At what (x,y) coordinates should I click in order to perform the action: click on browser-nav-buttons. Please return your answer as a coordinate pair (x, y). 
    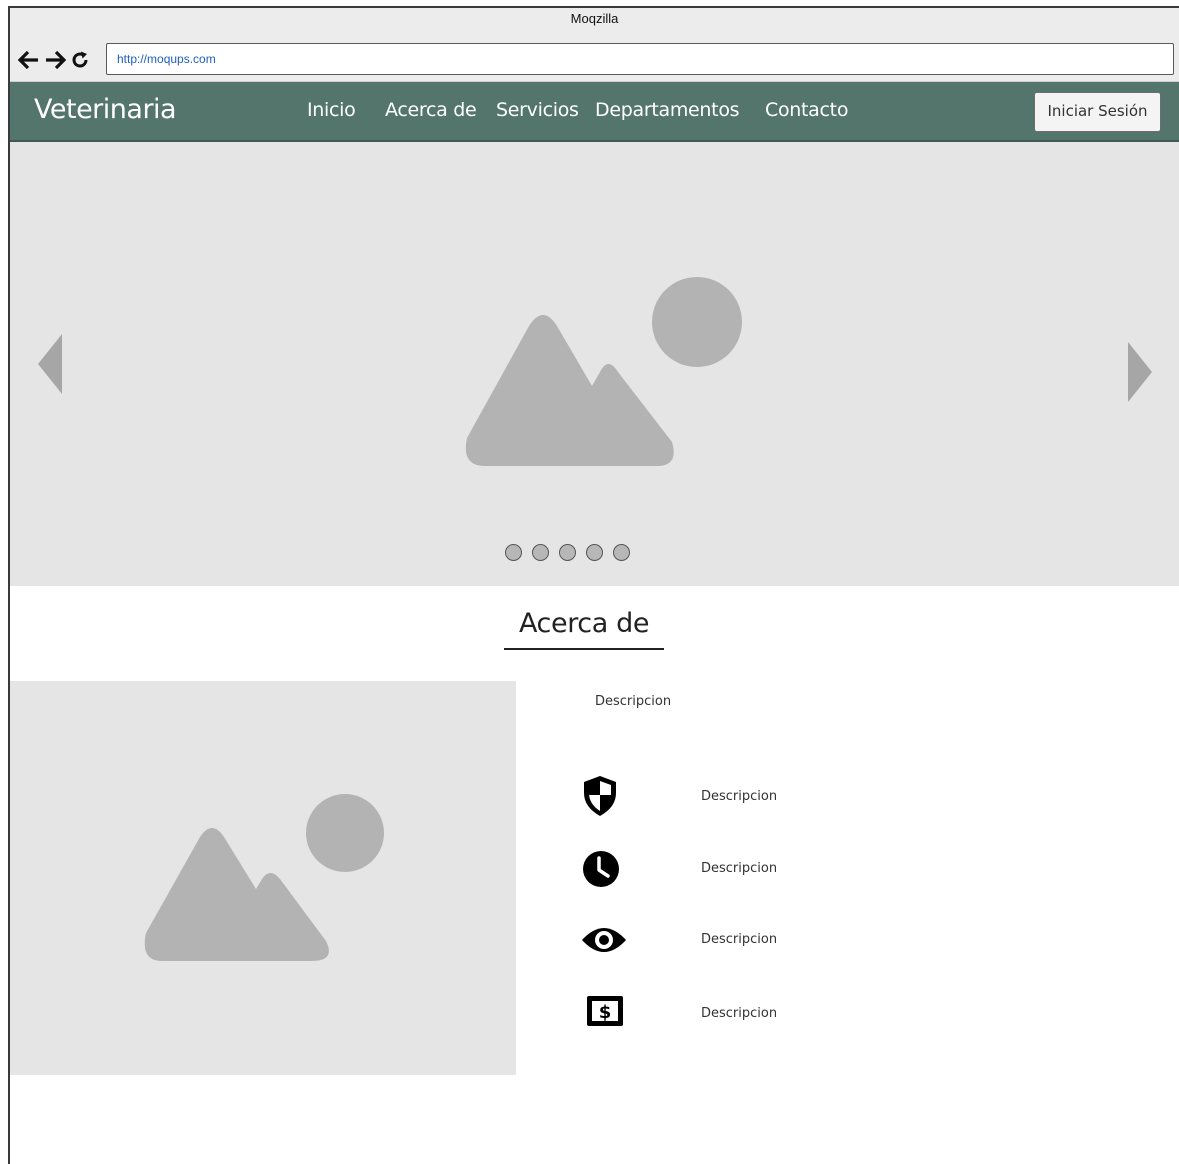
    Looking at the image, I should click on (54, 60).